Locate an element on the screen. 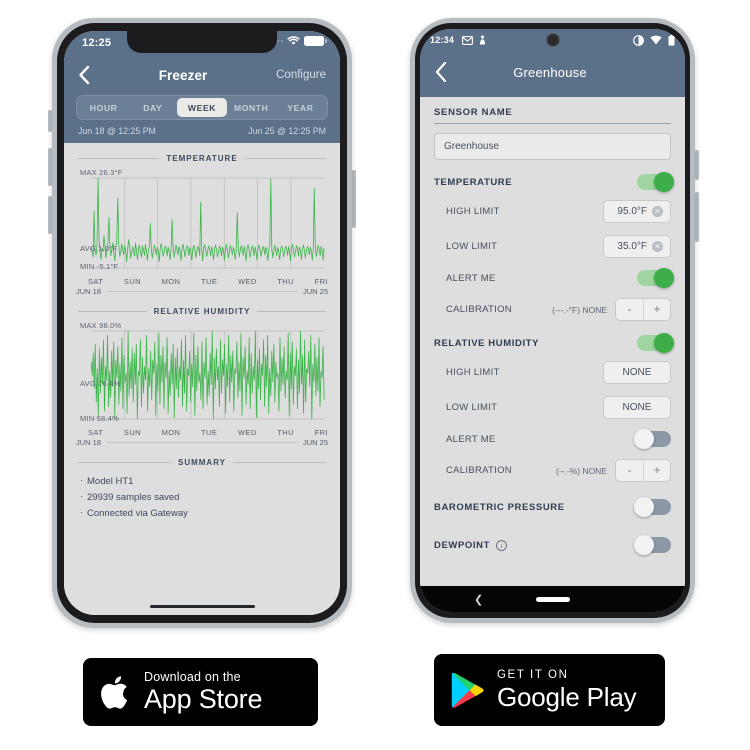 The image size is (750, 750). humidity-low-limit-value: NONE is located at coordinates (637, 407).